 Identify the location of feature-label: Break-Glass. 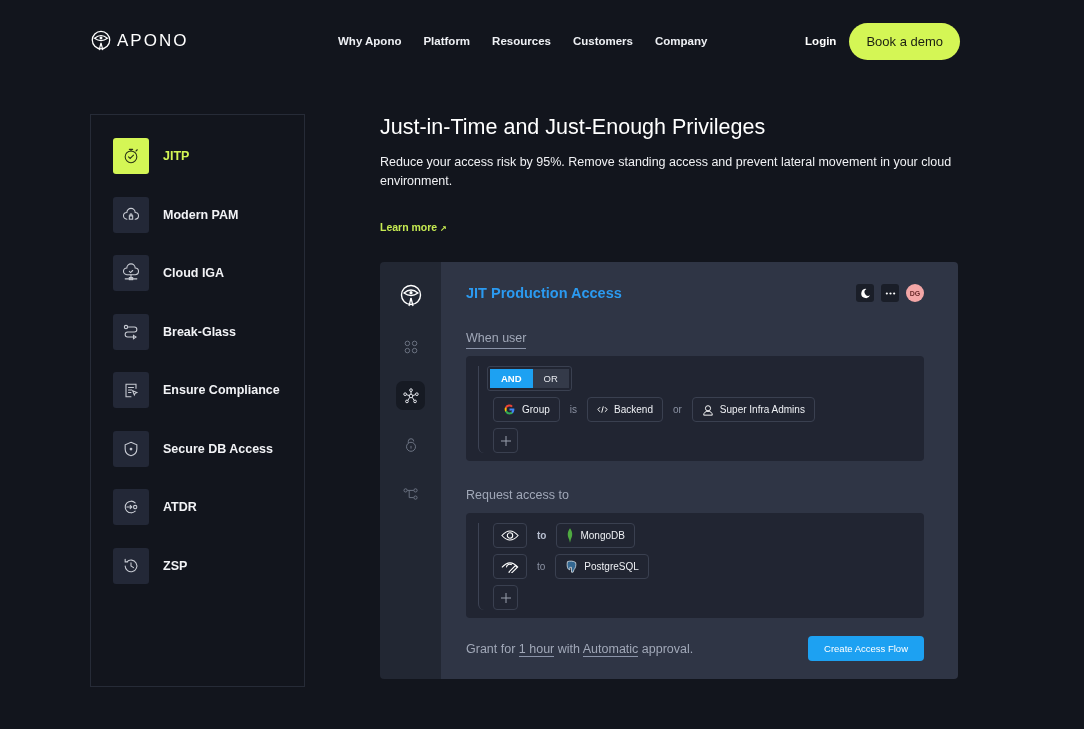
(199, 331).